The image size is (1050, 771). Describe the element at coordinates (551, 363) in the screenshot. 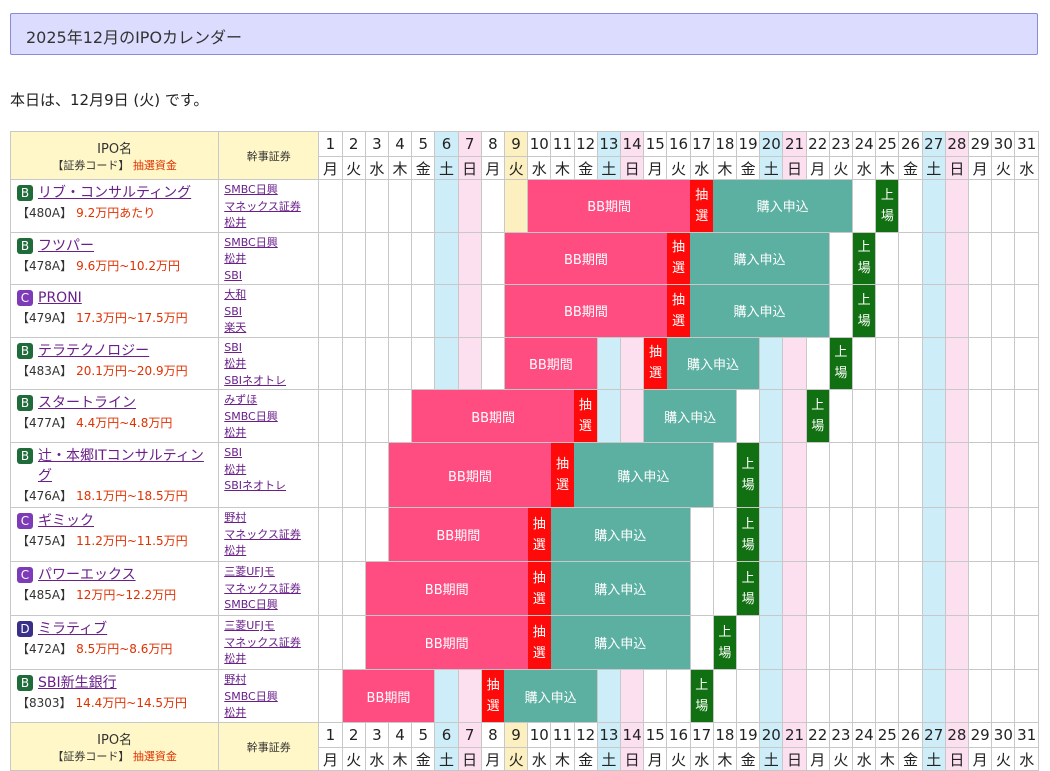

I see `bb-period-bar: BB期間` at that location.